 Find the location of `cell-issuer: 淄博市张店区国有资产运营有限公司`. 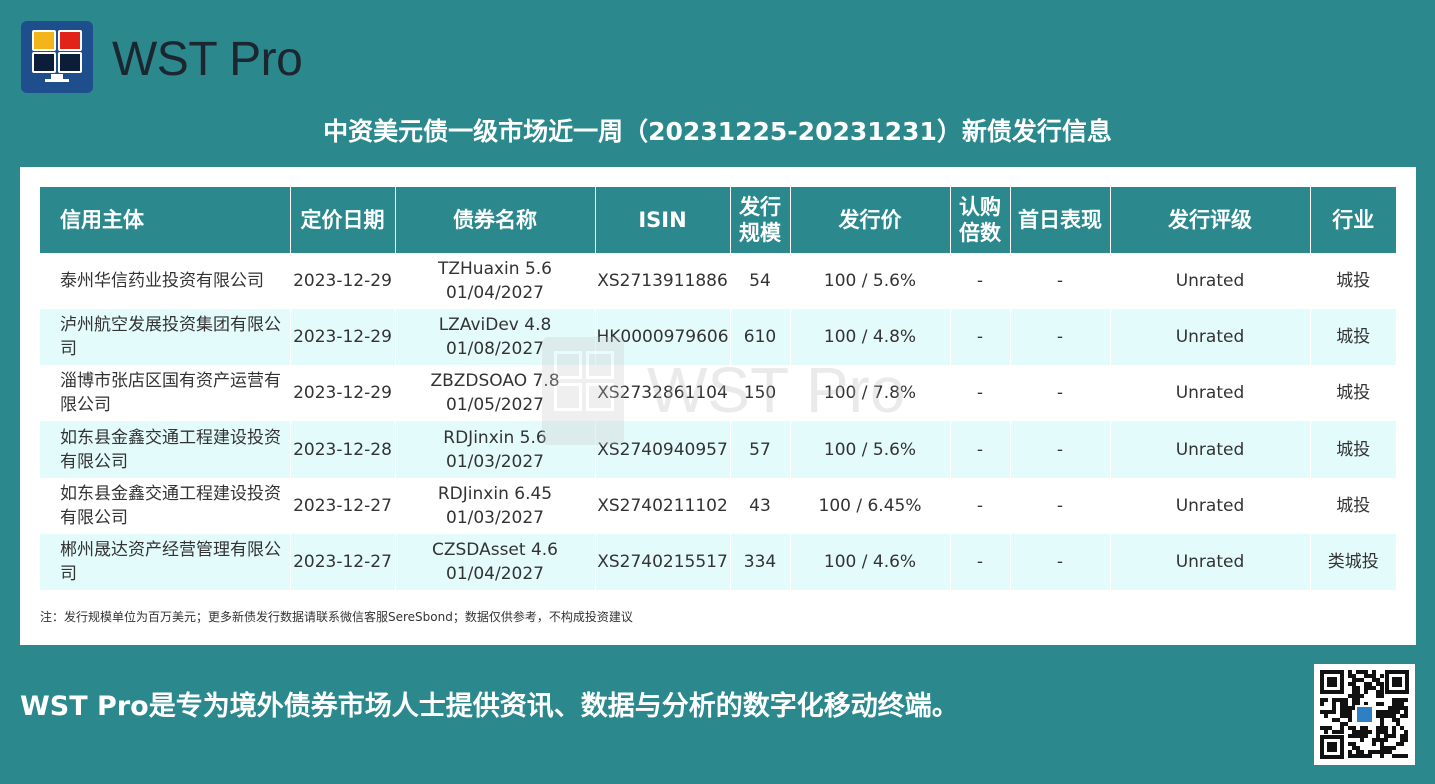

cell-issuer: 淄博市张店区国有资产运营有限公司 is located at coordinates (165, 393).